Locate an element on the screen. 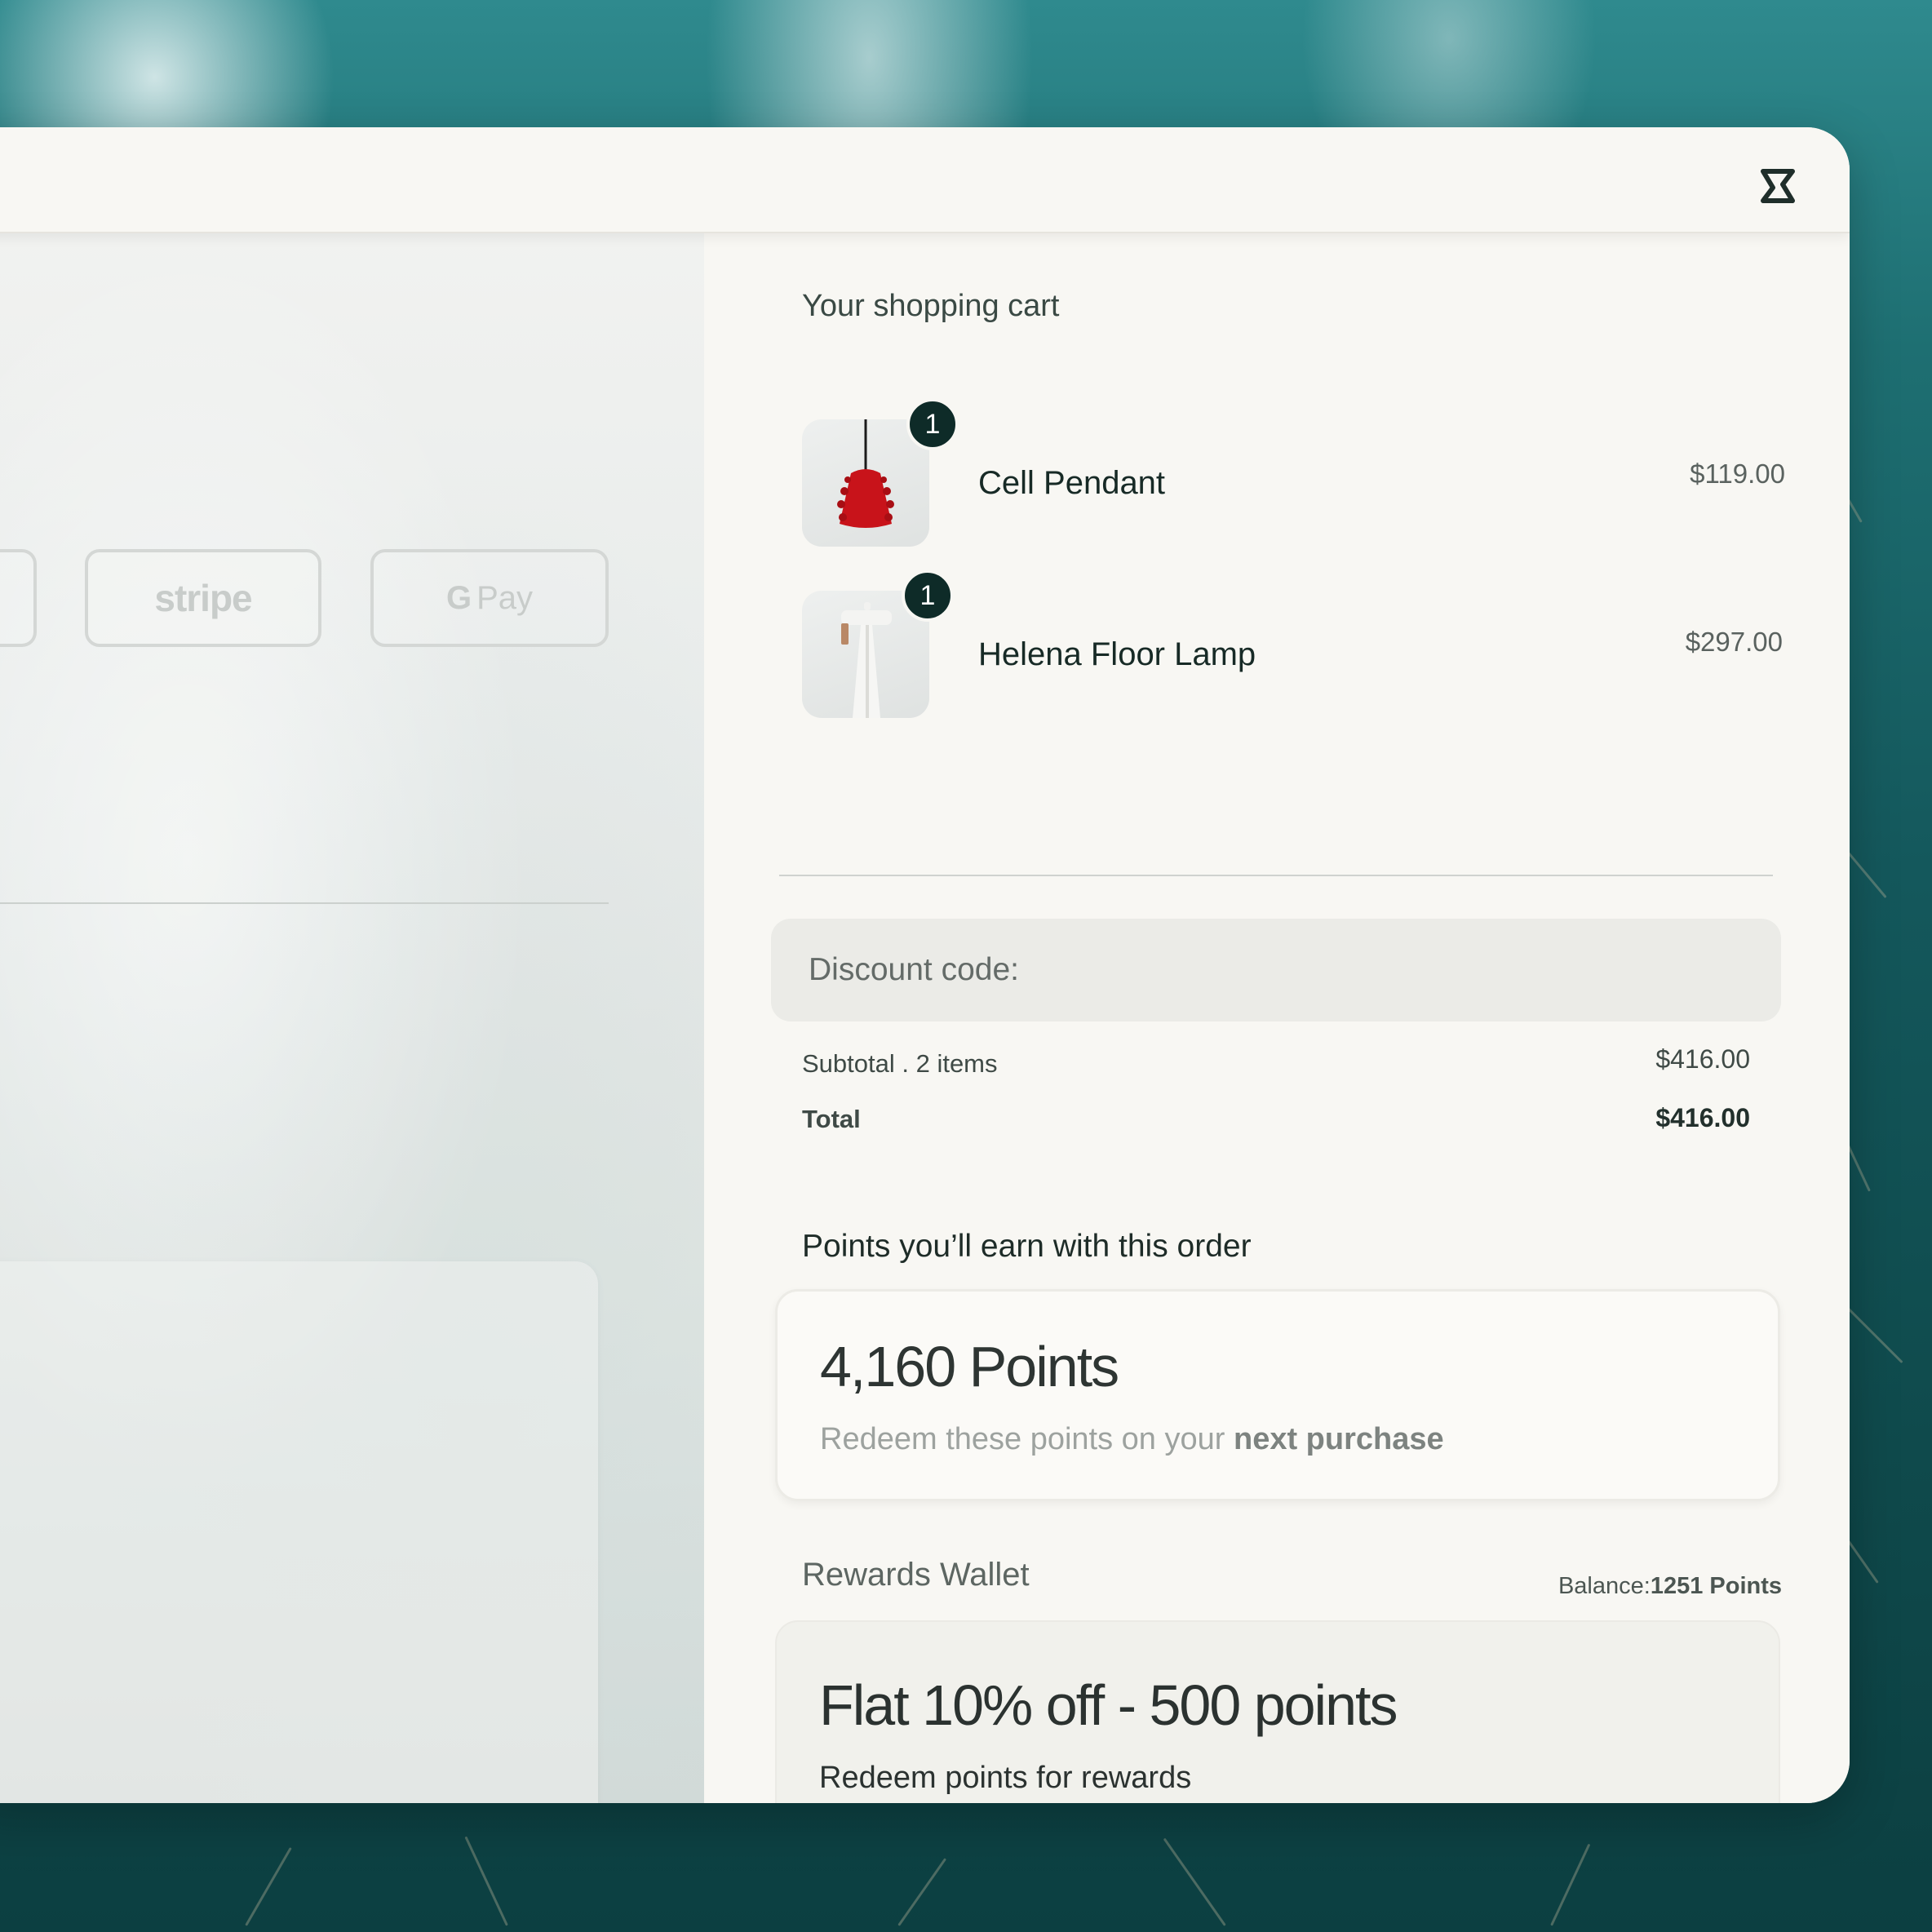 The width and height of the screenshot is (1932, 1932). total-label: Total is located at coordinates (831, 1119).